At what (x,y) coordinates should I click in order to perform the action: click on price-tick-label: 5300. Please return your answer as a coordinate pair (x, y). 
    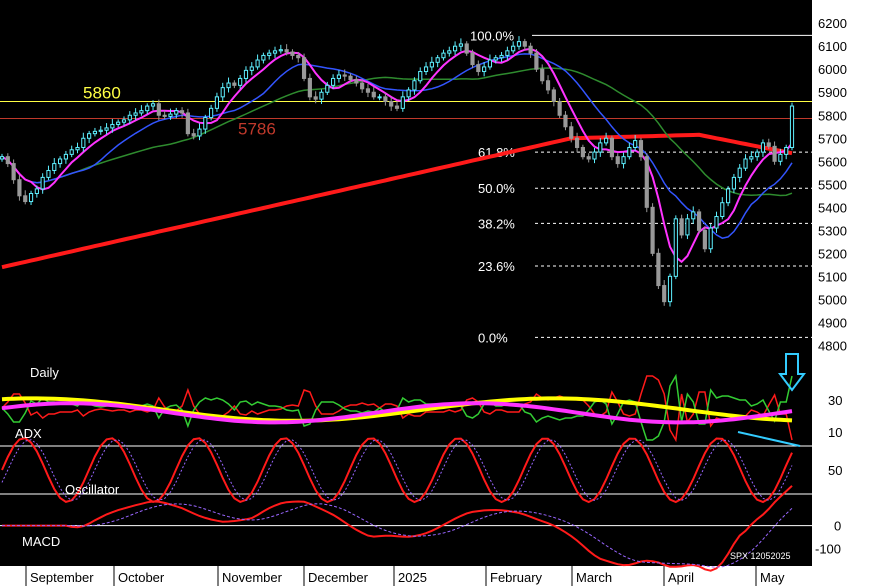
    Looking at the image, I should click on (832, 230).